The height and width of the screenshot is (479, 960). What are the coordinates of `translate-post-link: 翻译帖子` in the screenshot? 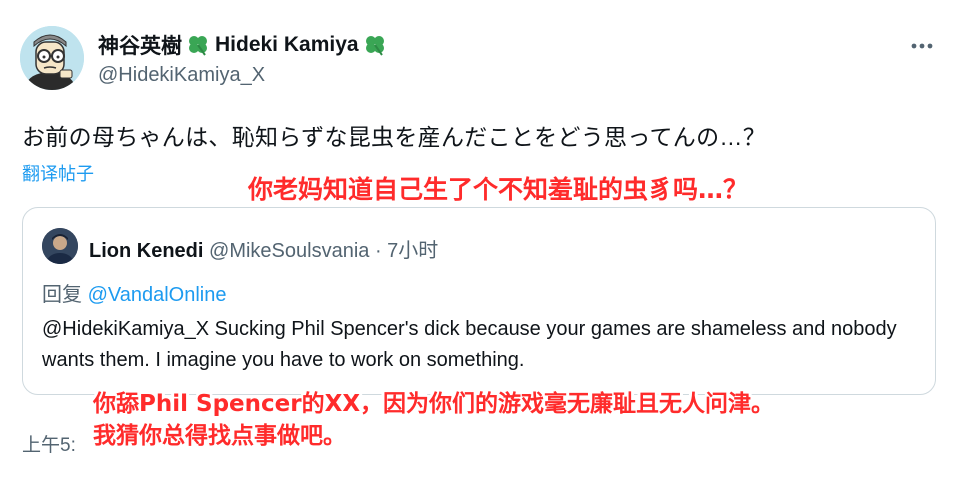 It's located at (58, 173).